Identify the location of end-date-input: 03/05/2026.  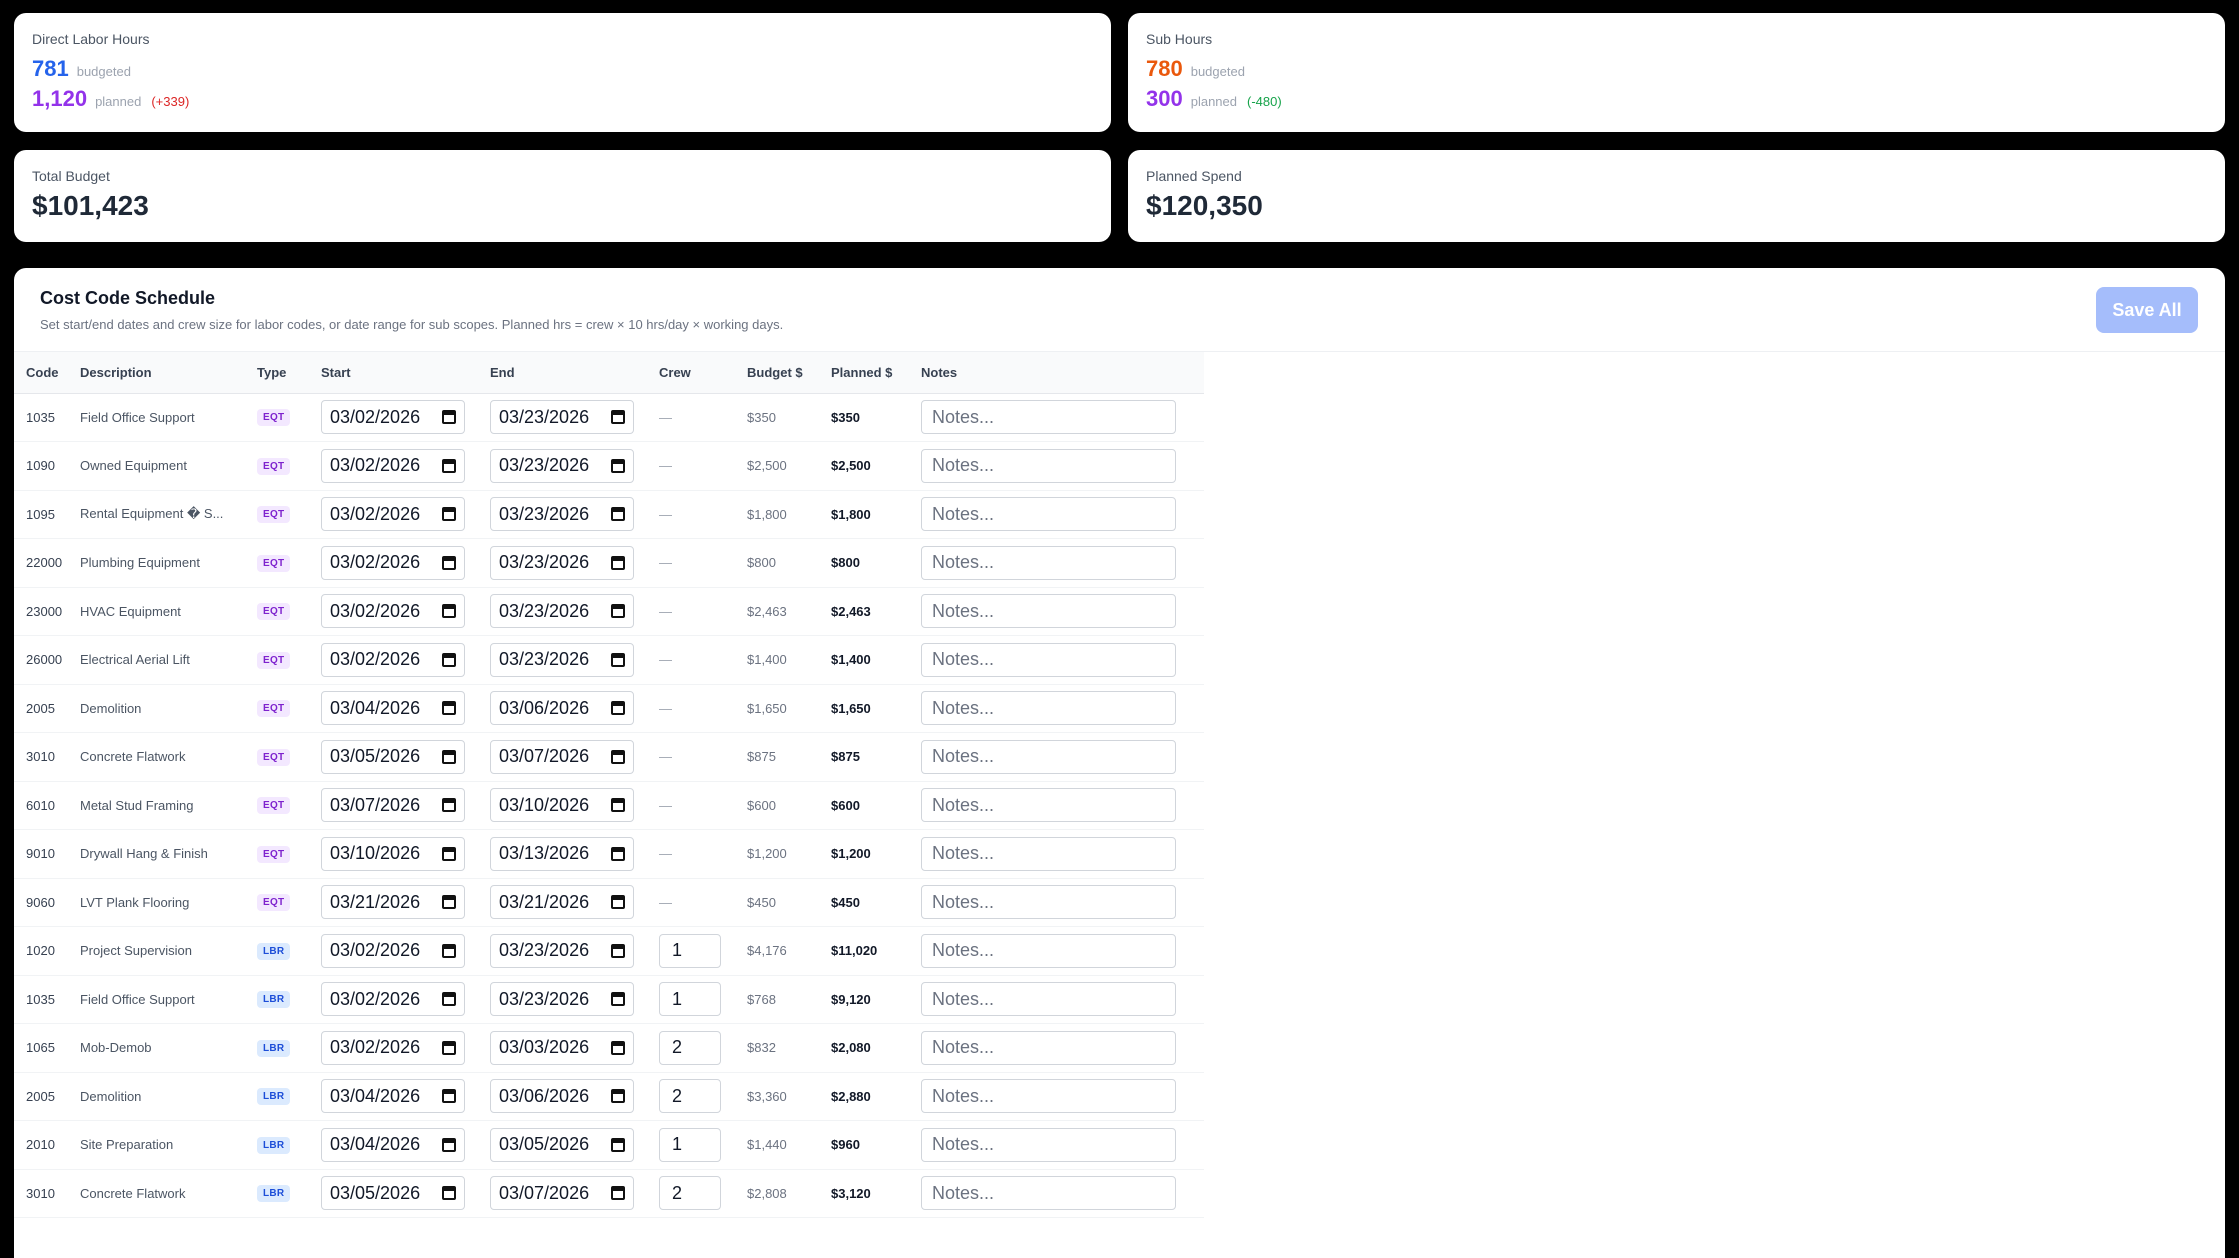
(562, 1144).